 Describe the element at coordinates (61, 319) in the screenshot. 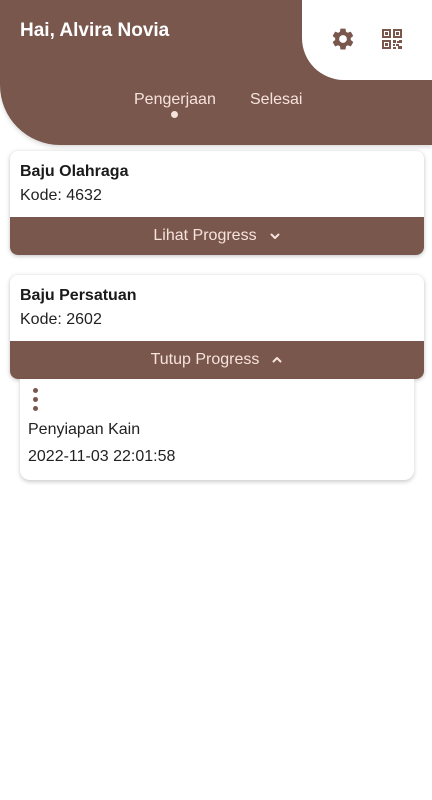

I see `order-code: Kode: 2602` at that location.